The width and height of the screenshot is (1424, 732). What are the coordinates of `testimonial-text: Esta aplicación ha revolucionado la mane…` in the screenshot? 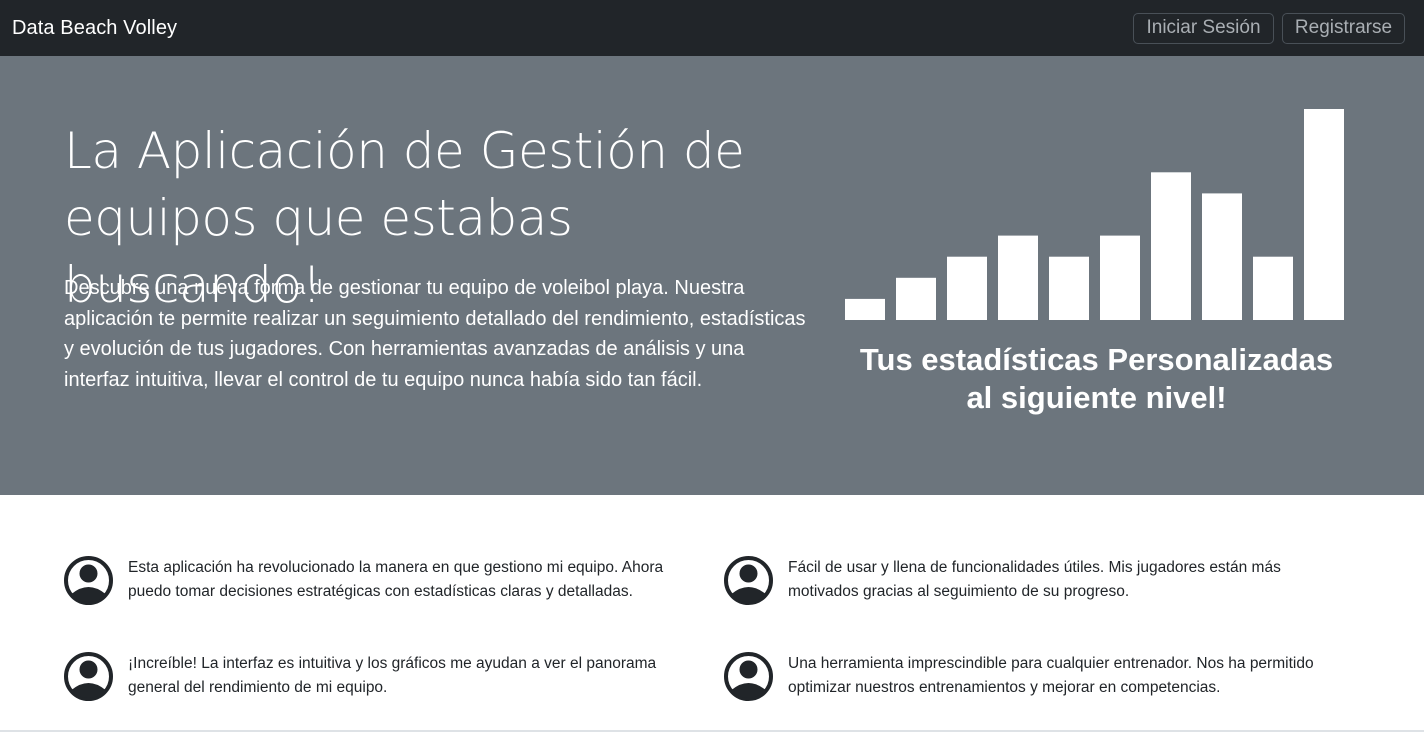 It's located at (396, 579).